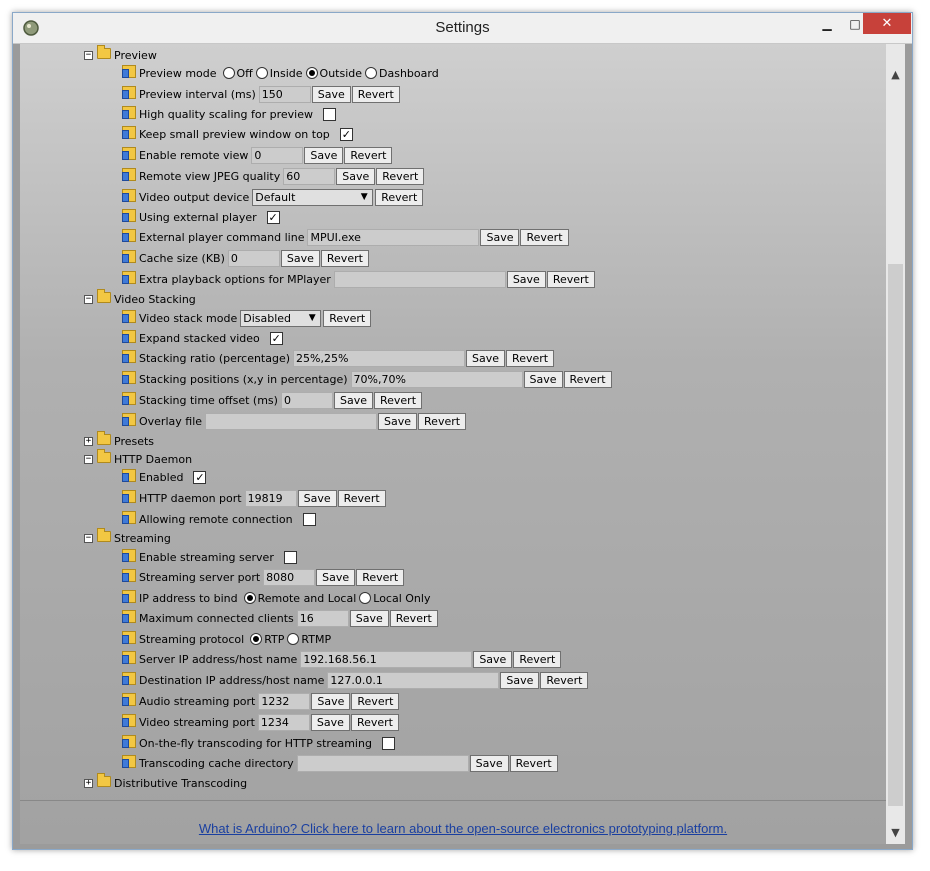 The height and width of the screenshot is (871, 930). Describe the element at coordinates (277, 155) in the screenshot. I see `remote-view-input: 0` at that location.